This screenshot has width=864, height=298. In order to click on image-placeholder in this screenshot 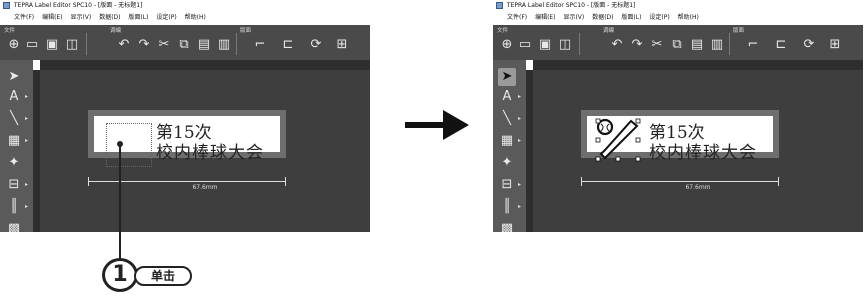, I will do `click(129, 145)`.